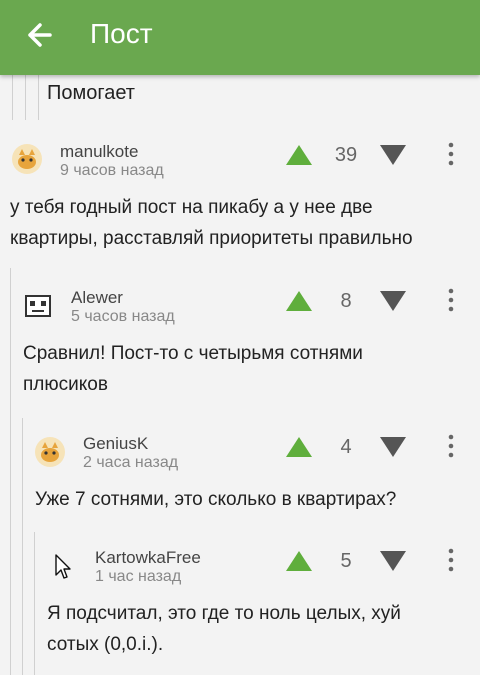 Image resolution: width=480 pixels, height=675 pixels. I want to click on mouse-cursor-icon, so click(63, 566).